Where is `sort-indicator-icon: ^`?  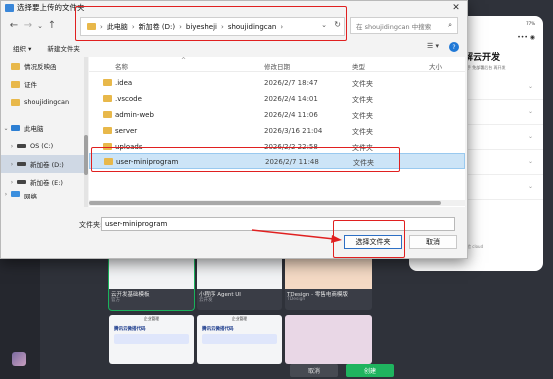 sort-indicator-icon: ^ is located at coordinates (184, 60).